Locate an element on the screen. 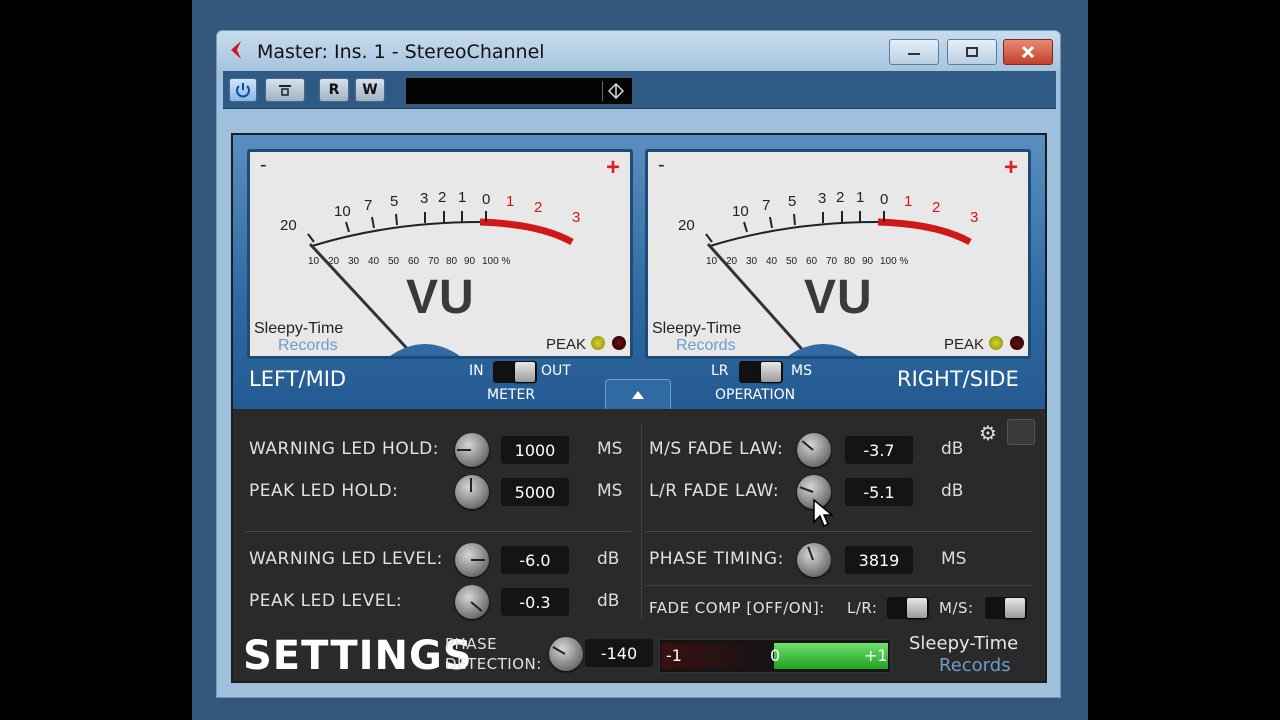  db-tick-label: 7 is located at coordinates (368, 205).